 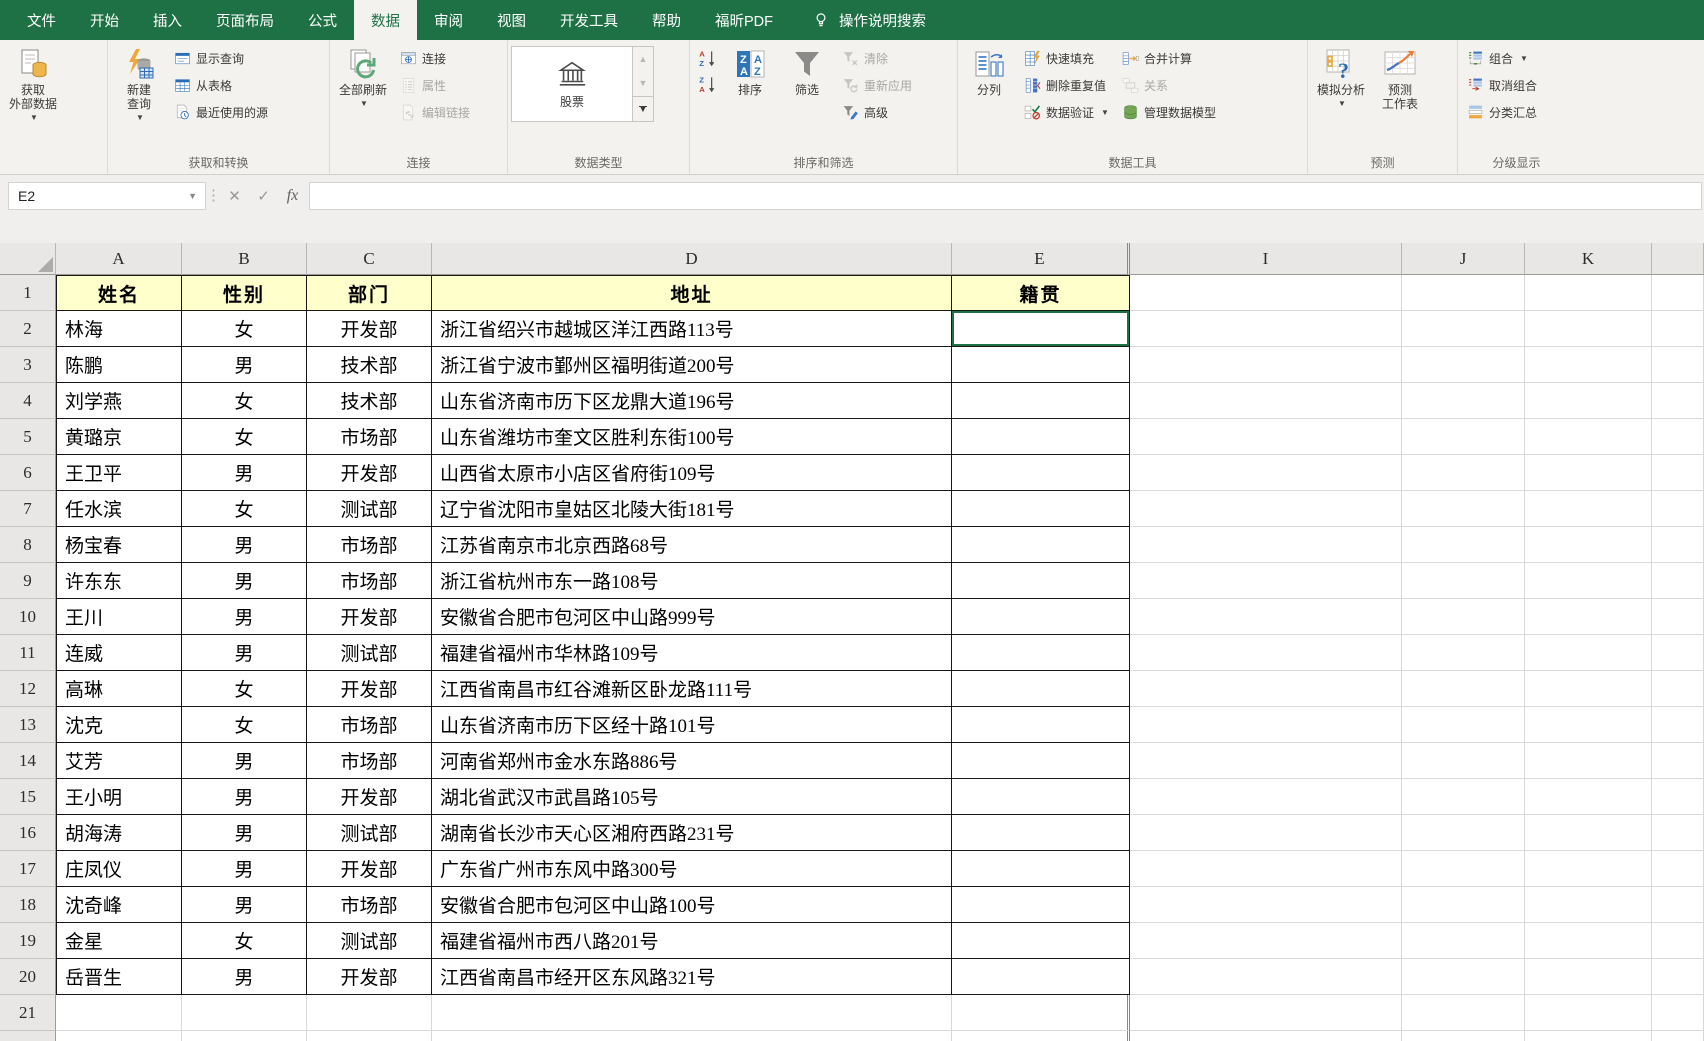 What do you see at coordinates (1266, 581) in the screenshot?
I see `cell-I9` at bounding box center [1266, 581].